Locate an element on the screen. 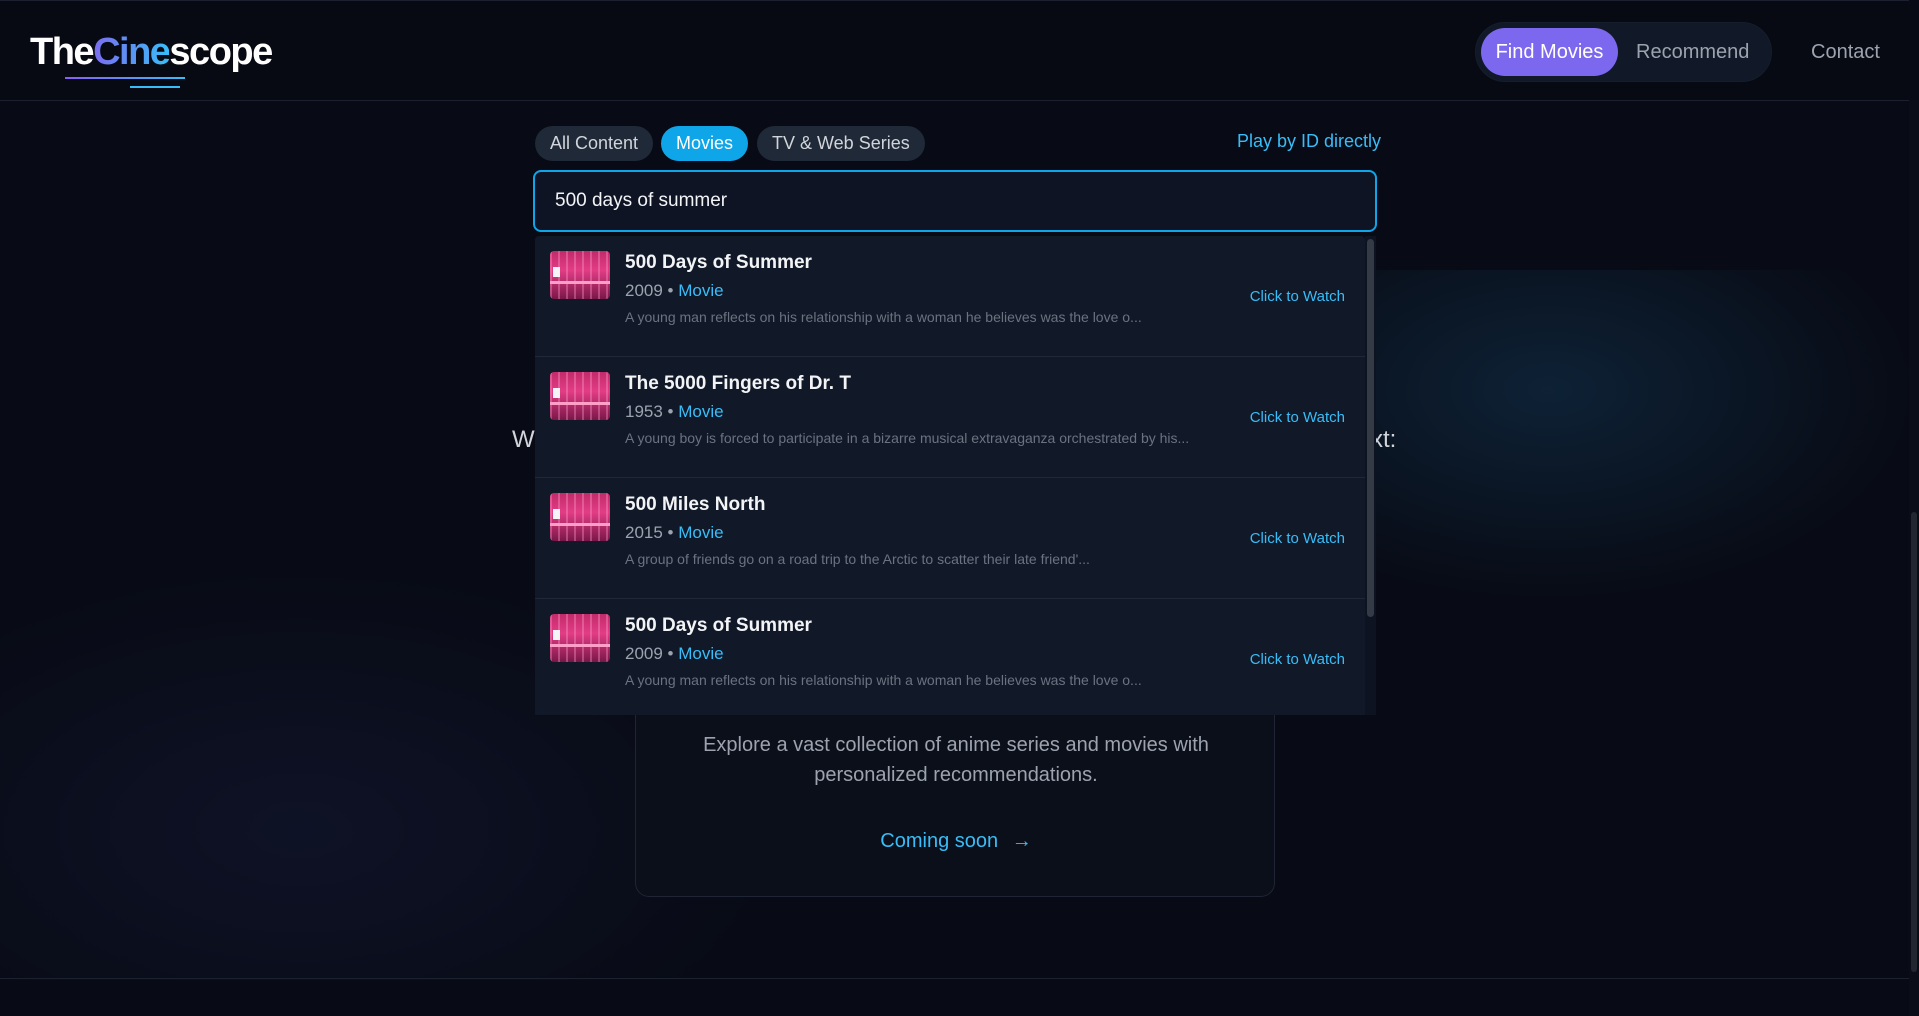  site-logo: TheCinescope is located at coordinates (151, 52).